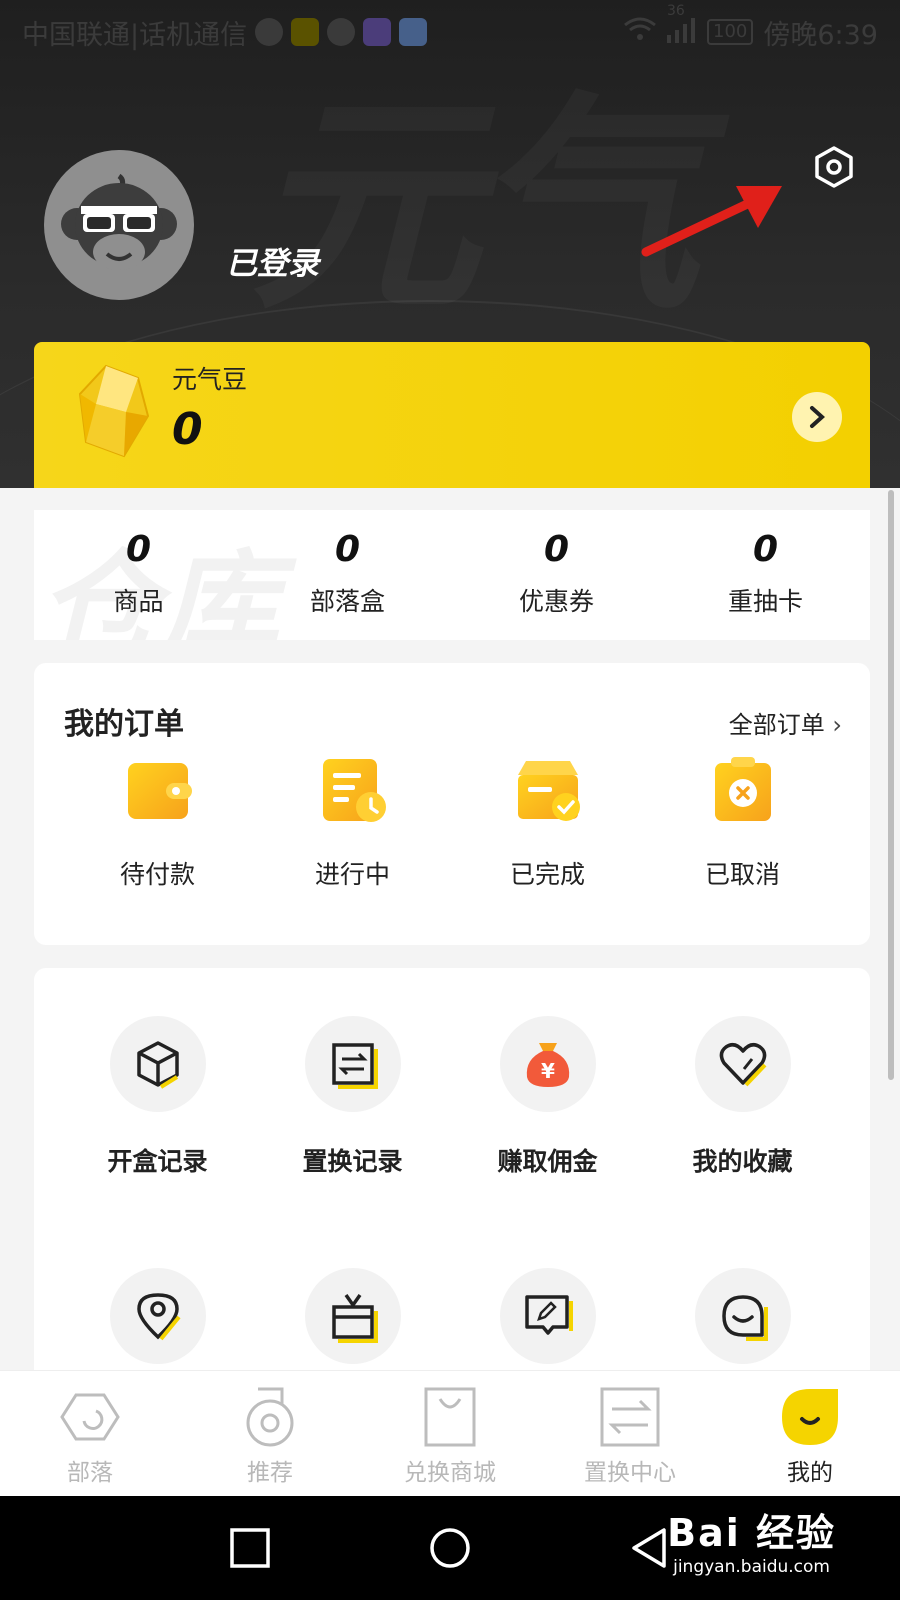  What do you see at coordinates (352, 1161) in the screenshot?
I see `tool-label: 置换记录` at bounding box center [352, 1161].